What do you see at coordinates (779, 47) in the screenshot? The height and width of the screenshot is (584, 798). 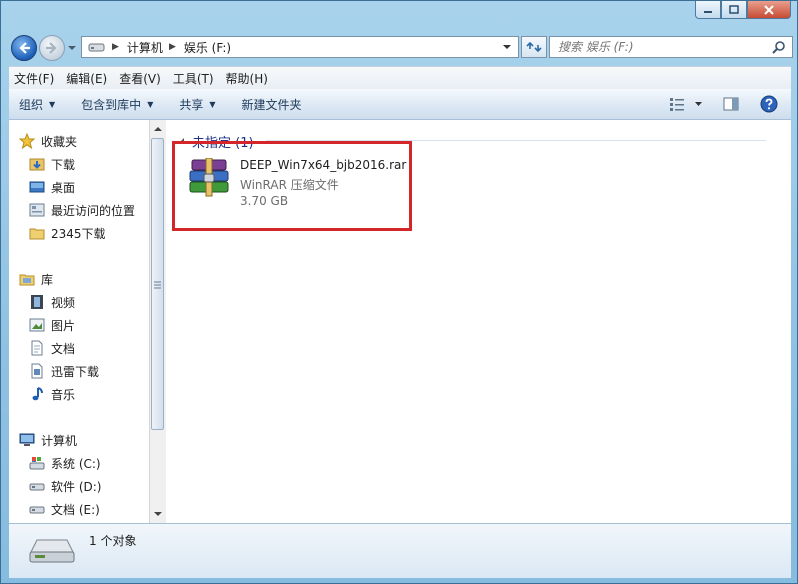 I see `search-icon` at bounding box center [779, 47].